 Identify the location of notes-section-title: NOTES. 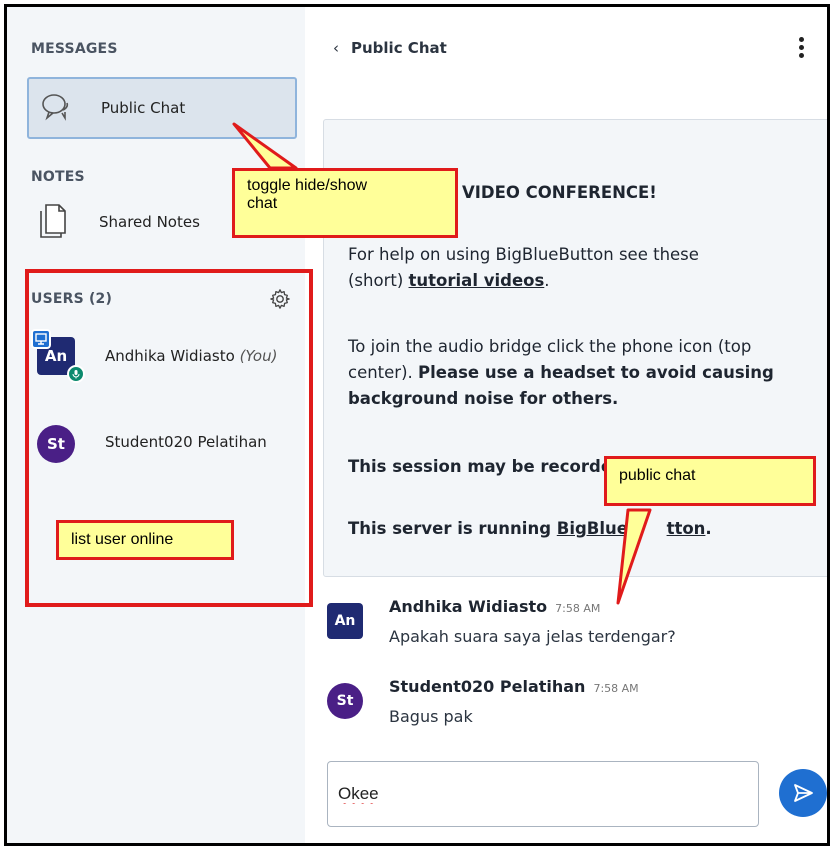
(58, 177).